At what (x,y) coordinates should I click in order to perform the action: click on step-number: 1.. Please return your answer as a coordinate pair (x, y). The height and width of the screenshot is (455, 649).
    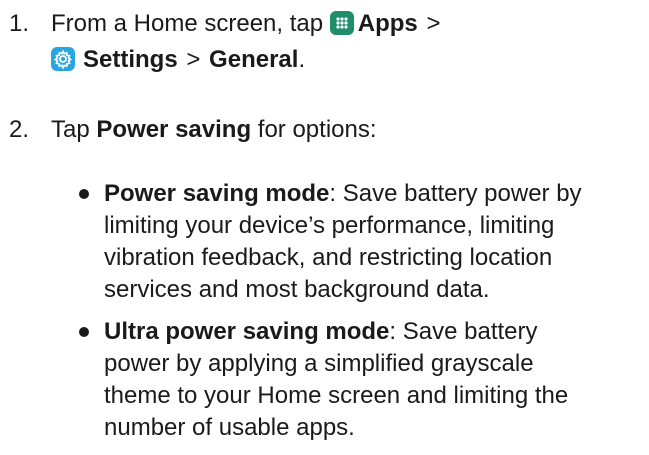
    Looking at the image, I should click on (19, 23).